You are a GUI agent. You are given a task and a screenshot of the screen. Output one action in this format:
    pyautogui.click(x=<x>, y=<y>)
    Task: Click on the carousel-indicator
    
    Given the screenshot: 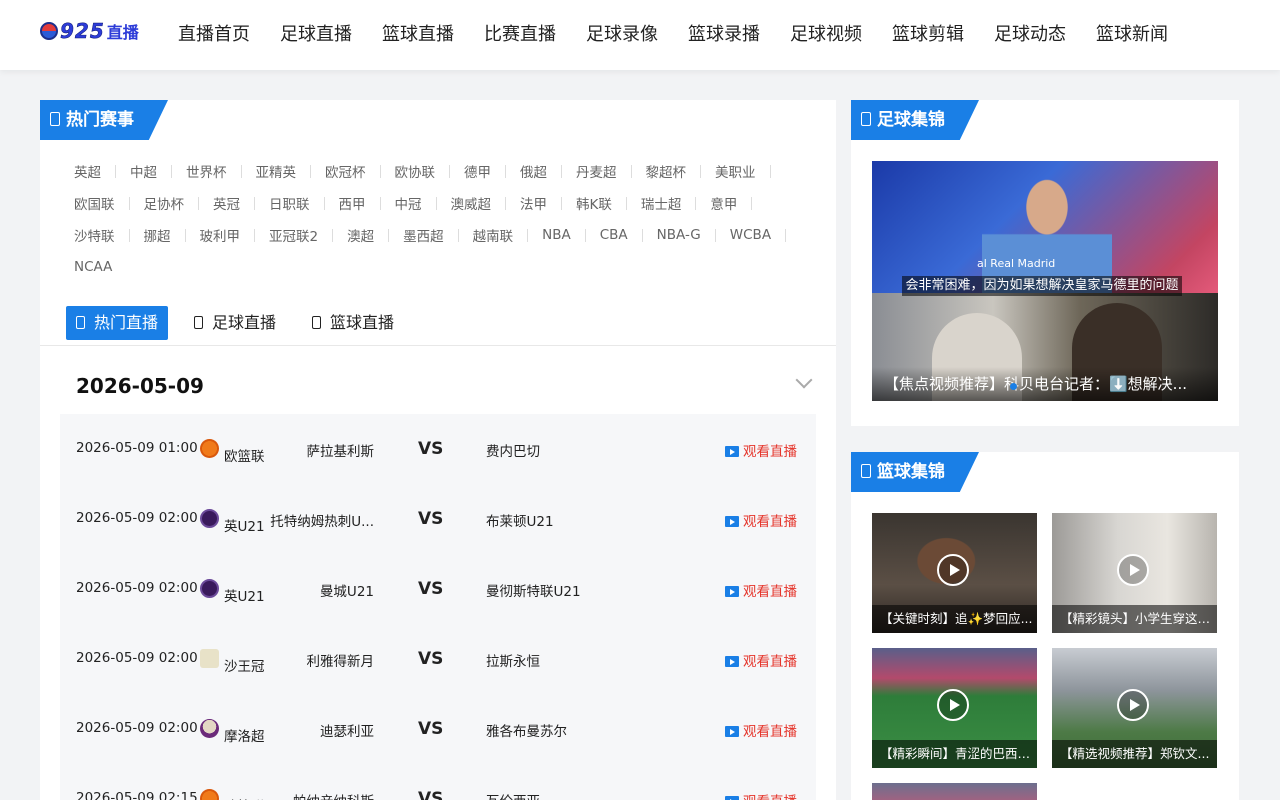 What is the action you would take?
    pyautogui.click(x=1013, y=386)
    